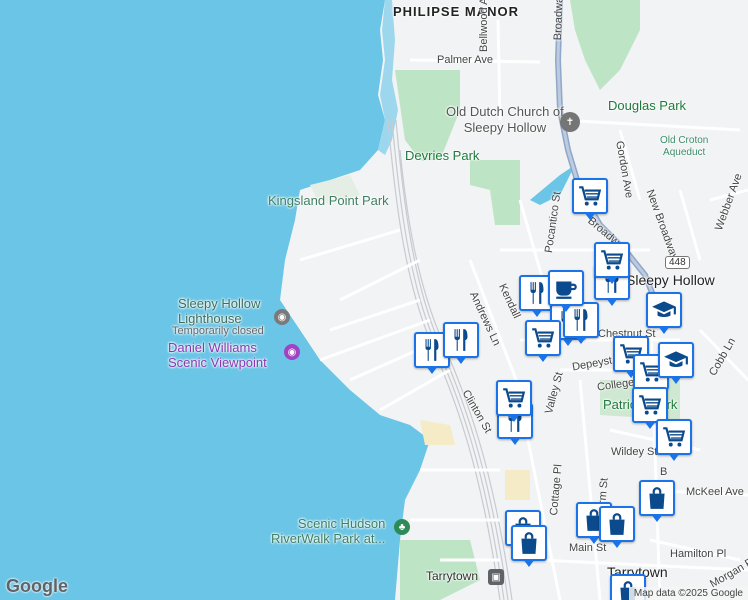  Describe the element at coordinates (559, 20) in the screenshot. I see `street-broadway-north: Broadway` at that location.